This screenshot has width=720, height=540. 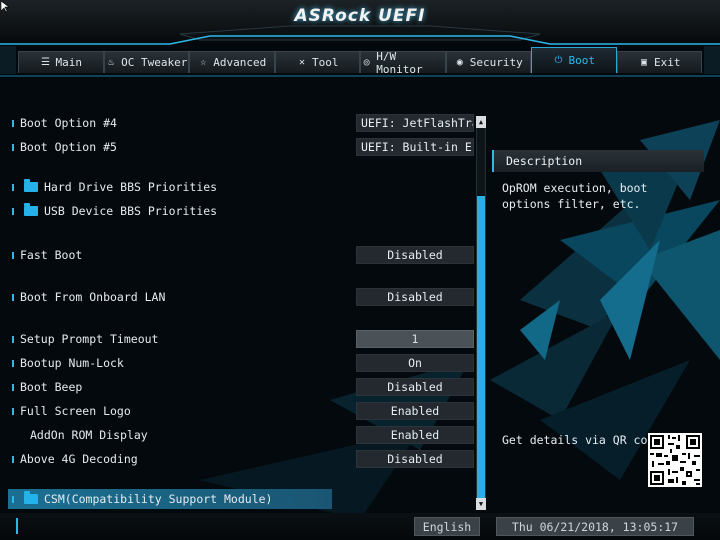 I want to click on setting-bootup-num-lock: Bootup Num-Lock On, so click(x=241, y=363).